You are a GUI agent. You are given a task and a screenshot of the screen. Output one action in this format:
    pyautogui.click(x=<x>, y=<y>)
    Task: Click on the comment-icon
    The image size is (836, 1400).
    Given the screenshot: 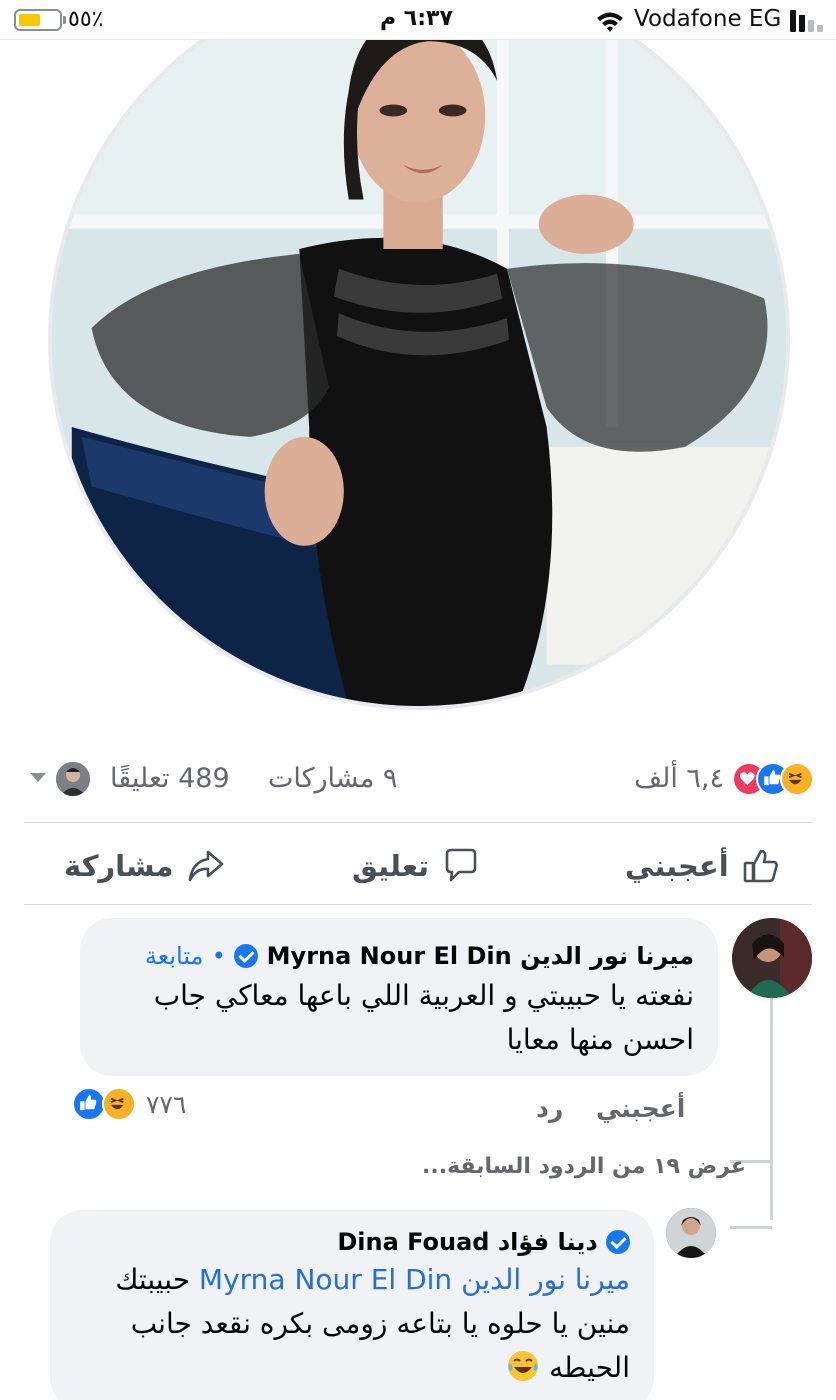 What is the action you would take?
    pyautogui.click(x=461, y=865)
    